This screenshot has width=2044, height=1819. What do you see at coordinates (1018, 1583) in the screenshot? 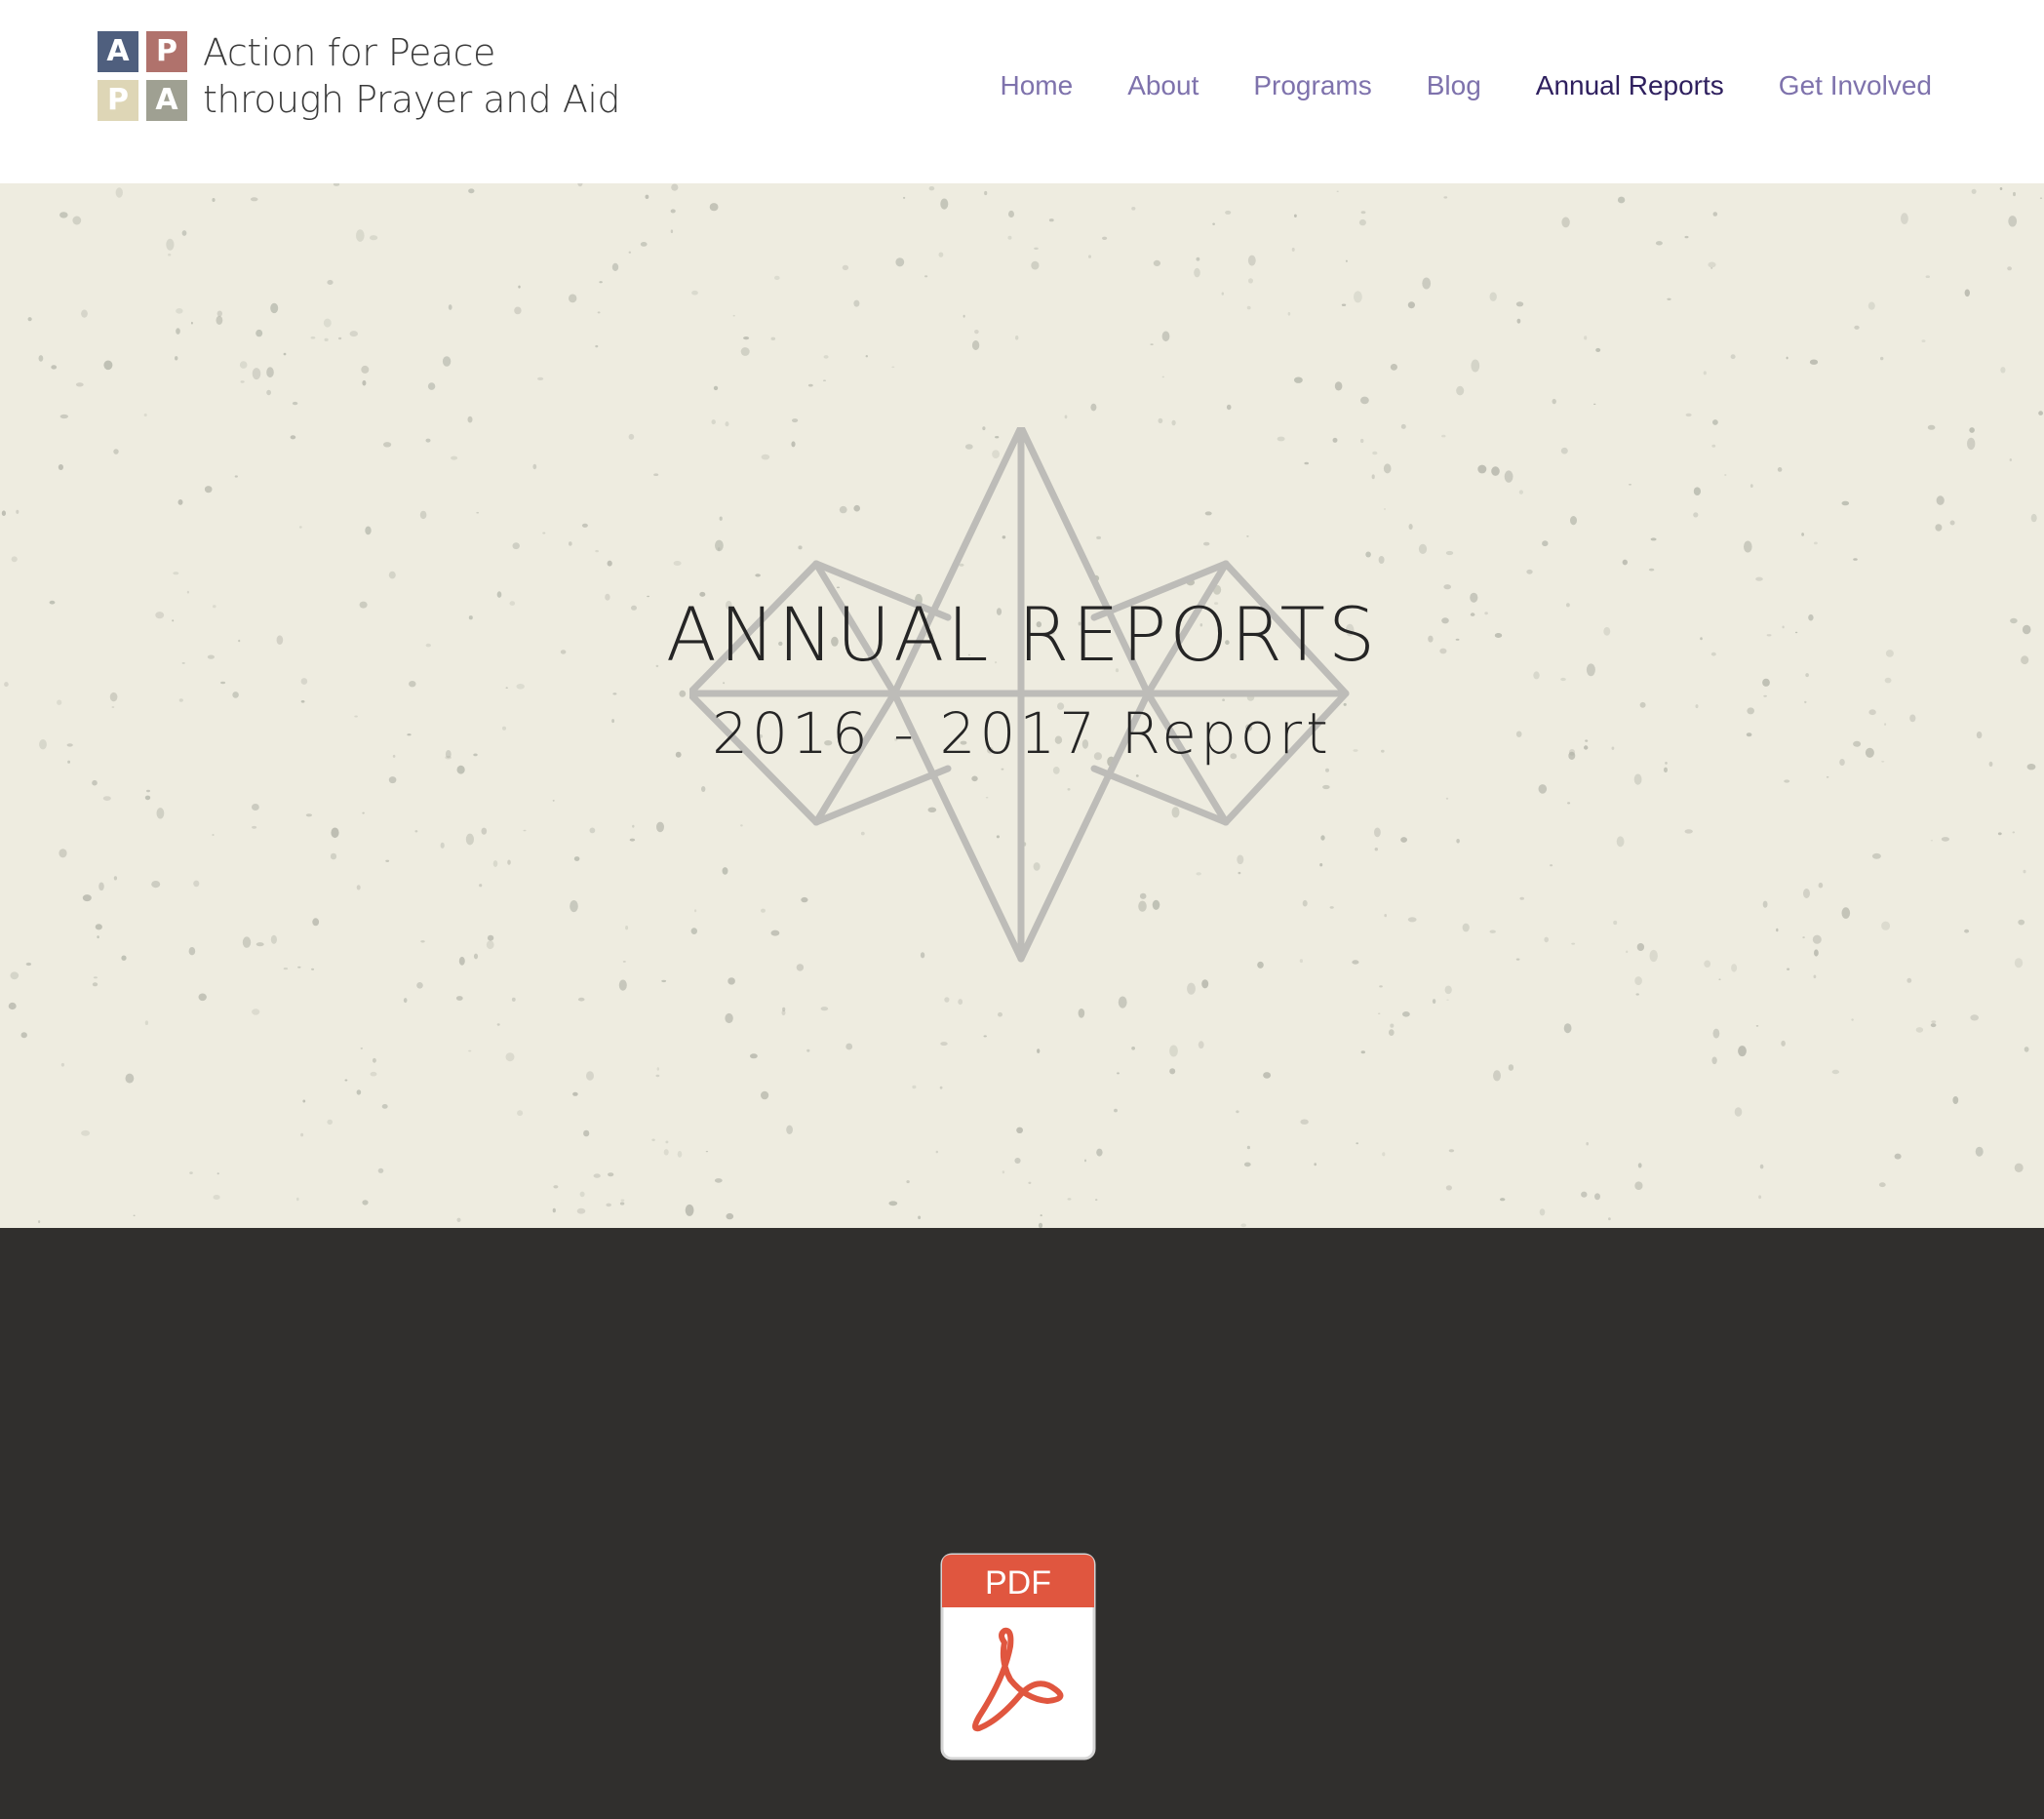
I see `pdf-badge-label: PDF` at bounding box center [1018, 1583].